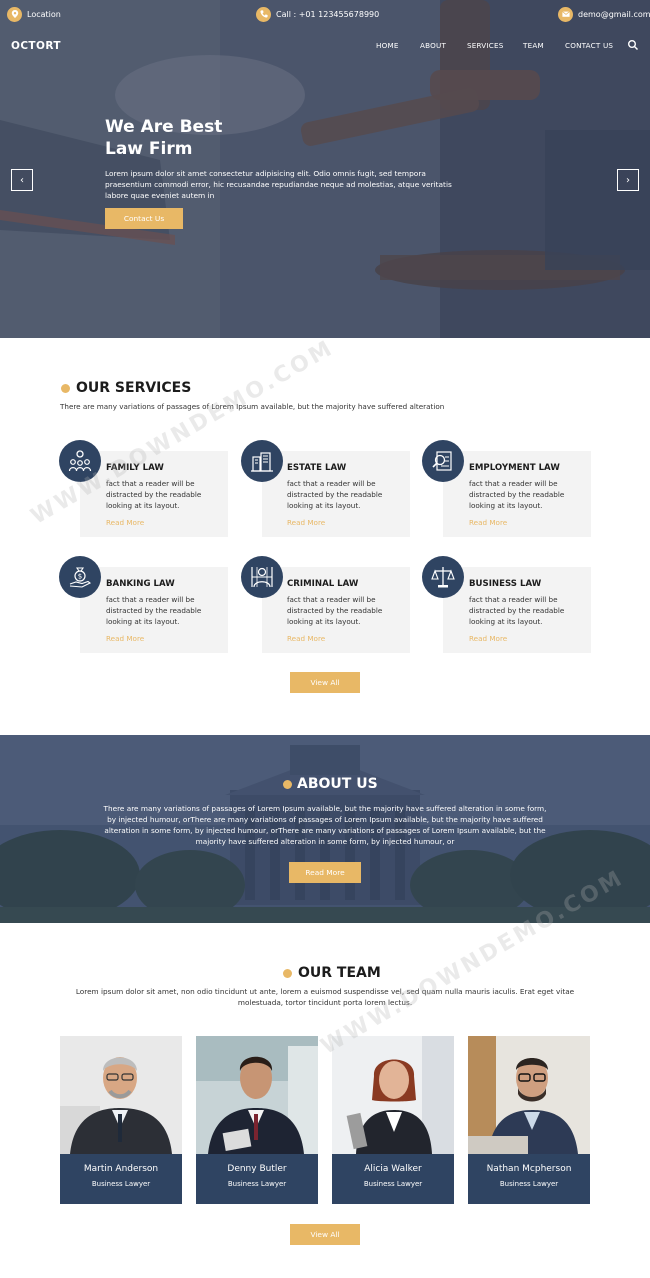 The height and width of the screenshot is (1278, 650). What do you see at coordinates (393, 1169) in the screenshot?
I see `member-name: Alicia Walker` at bounding box center [393, 1169].